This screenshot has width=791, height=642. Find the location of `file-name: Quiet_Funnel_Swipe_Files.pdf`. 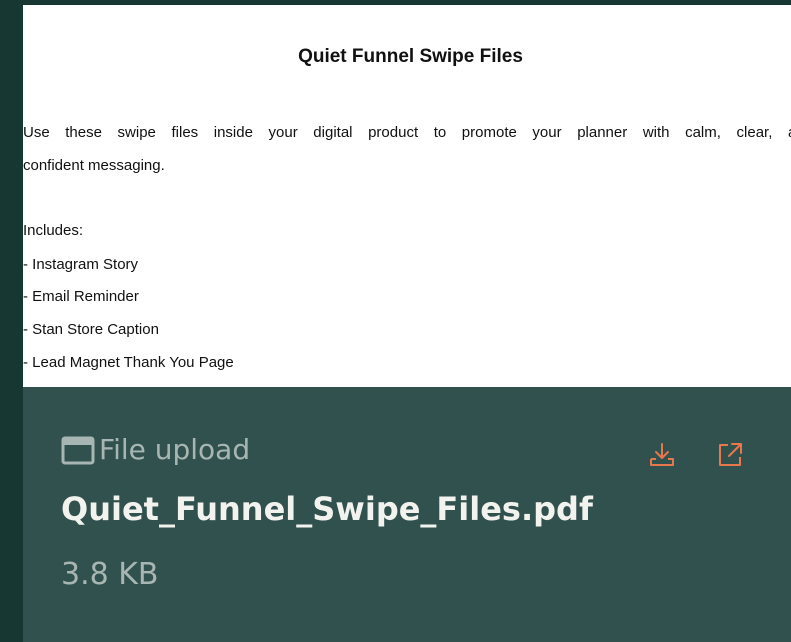

file-name: Quiet_Funnel_Swipe_Files.pdf is located at coordinates (327, 509).